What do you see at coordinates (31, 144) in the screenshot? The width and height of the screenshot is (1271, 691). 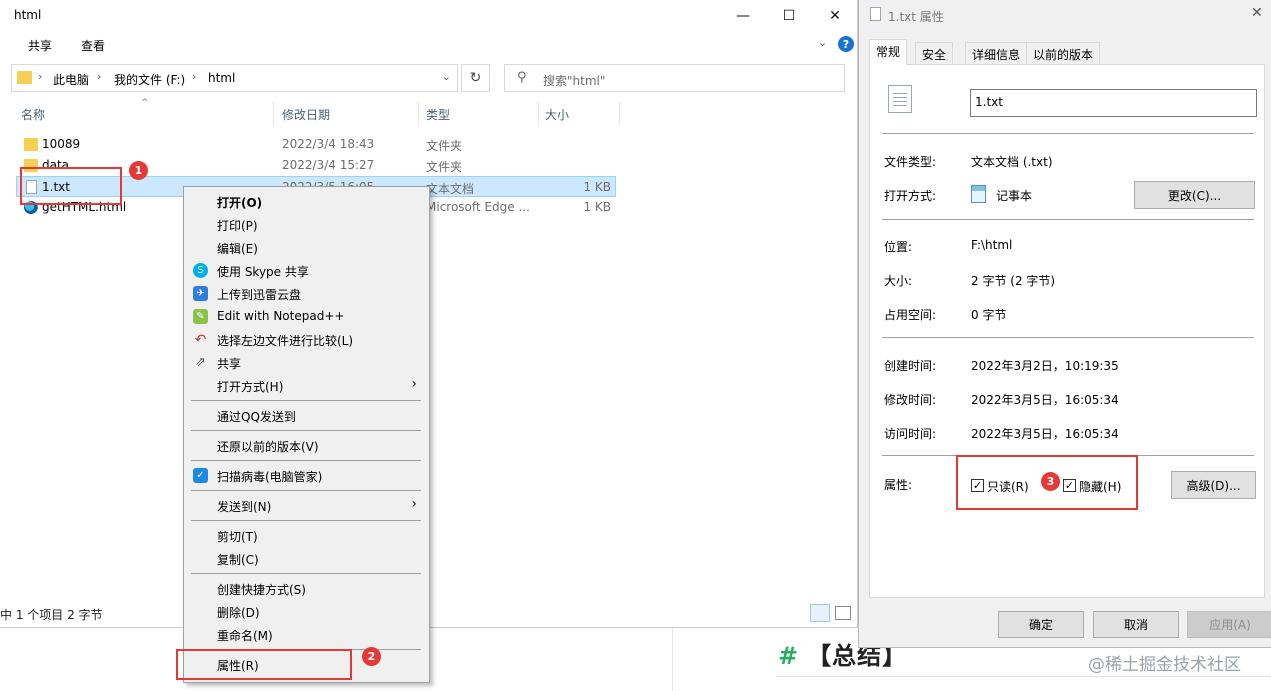 I see `folder-icon` at bounding box center [31, 144].